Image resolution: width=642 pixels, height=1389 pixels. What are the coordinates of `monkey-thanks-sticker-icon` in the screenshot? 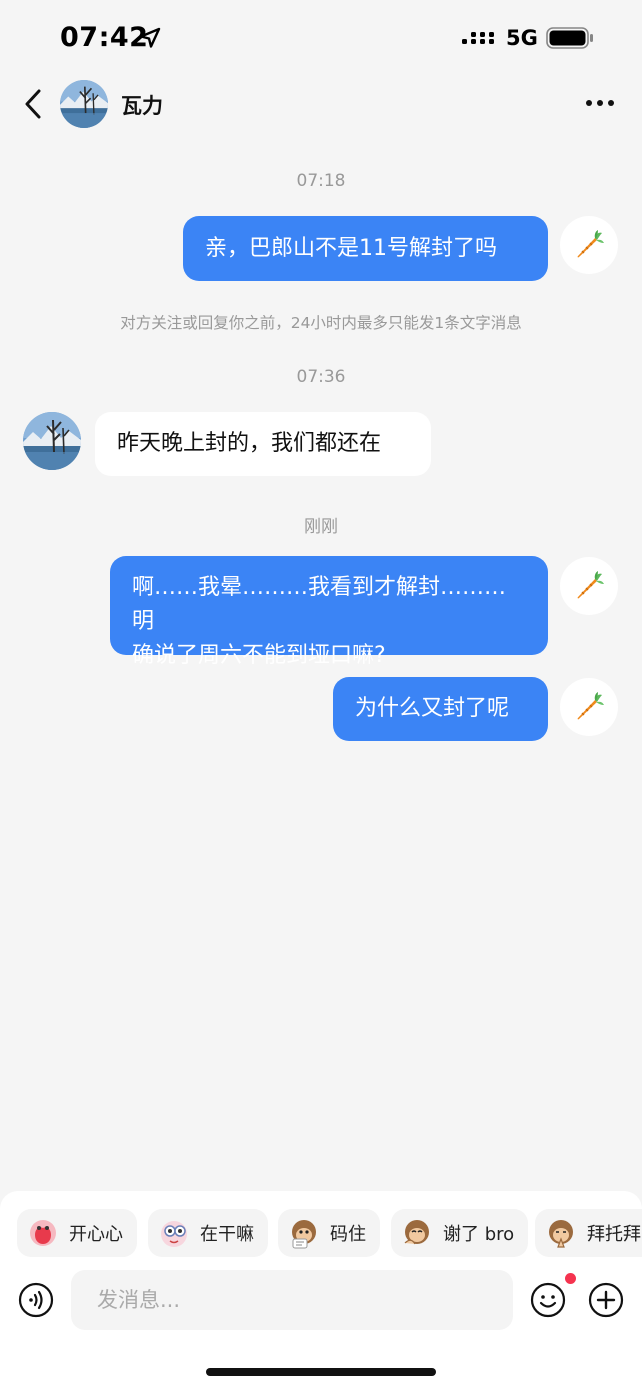 It's located at (416, 1232).